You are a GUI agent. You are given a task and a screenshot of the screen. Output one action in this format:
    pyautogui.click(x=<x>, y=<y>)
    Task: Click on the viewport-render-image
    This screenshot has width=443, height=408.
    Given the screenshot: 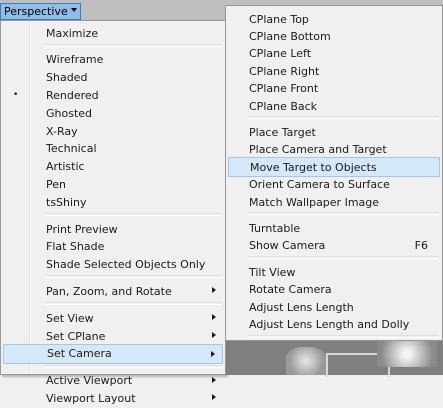 What is the action you would take?
    pyautogui.click(x=334, y=359)
    